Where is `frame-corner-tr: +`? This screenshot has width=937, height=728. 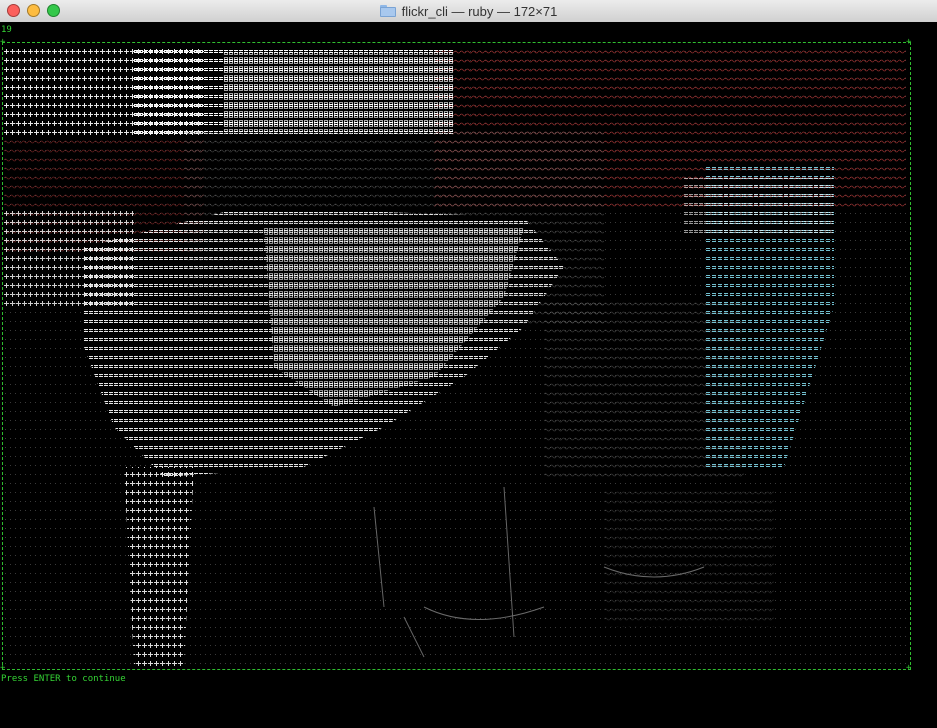
frame-corner-tr: + is located at coordinates (909, 42).